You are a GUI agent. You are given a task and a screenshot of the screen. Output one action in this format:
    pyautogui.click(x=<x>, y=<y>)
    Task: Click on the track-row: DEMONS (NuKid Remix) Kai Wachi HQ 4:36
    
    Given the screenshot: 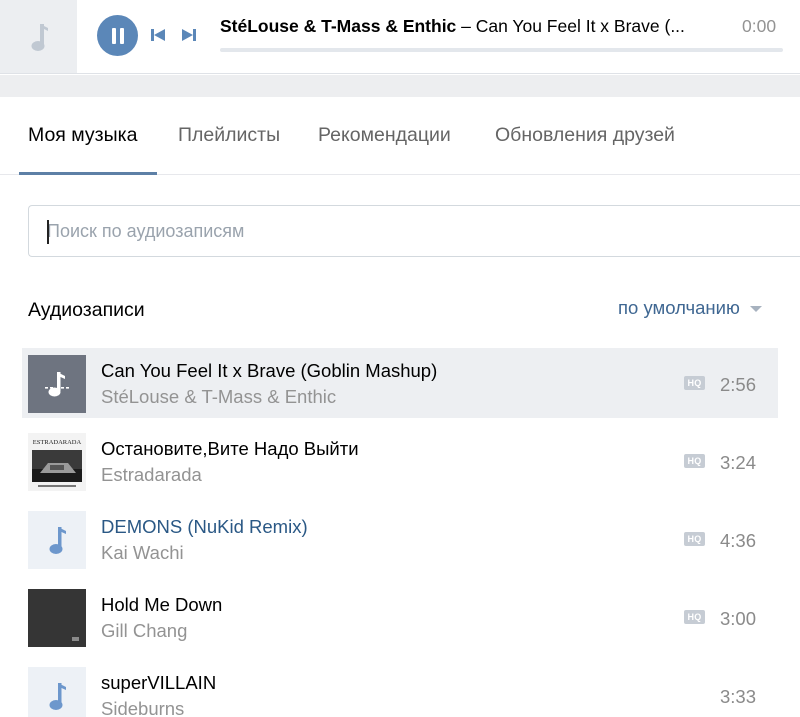 What is the action you would take?
    pyautogui.click(x=400, y=539)
    